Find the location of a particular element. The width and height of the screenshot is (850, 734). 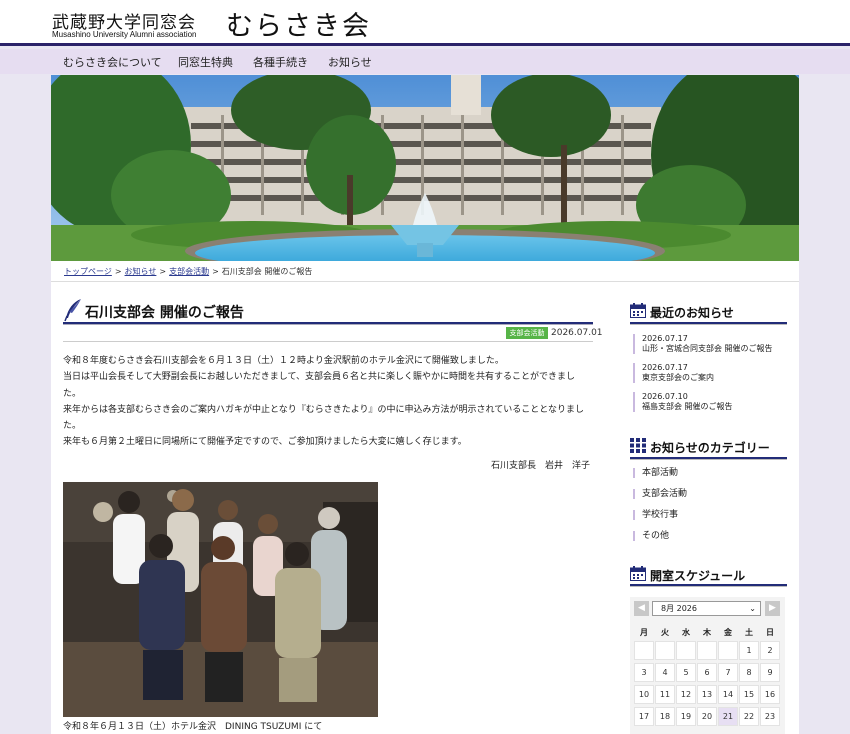

nav-item-news: お知らせ is located at coordinates (350, 62).